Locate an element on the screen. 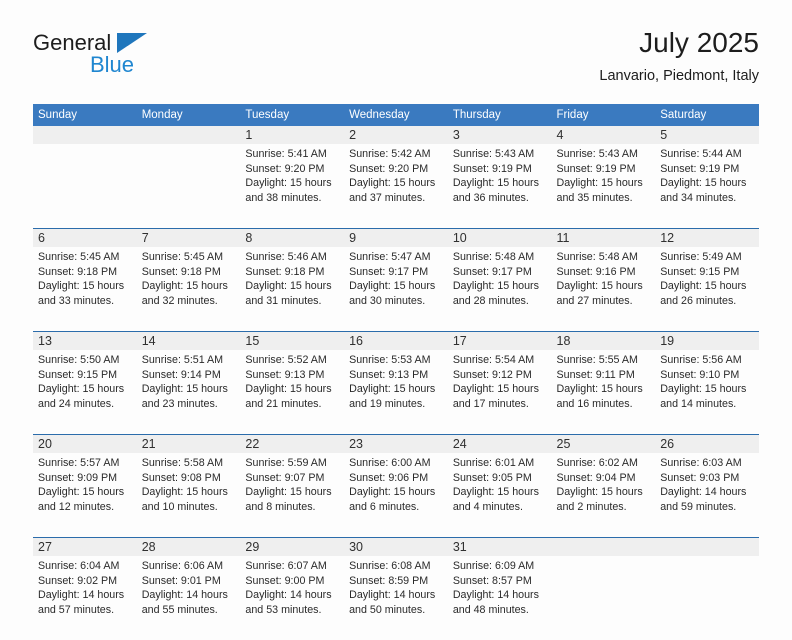 Image resolution: width=792 pixels, height=640 pixels. day-sunset-text: Sunset: 9:13 PM is located at coordinates (389, 374).